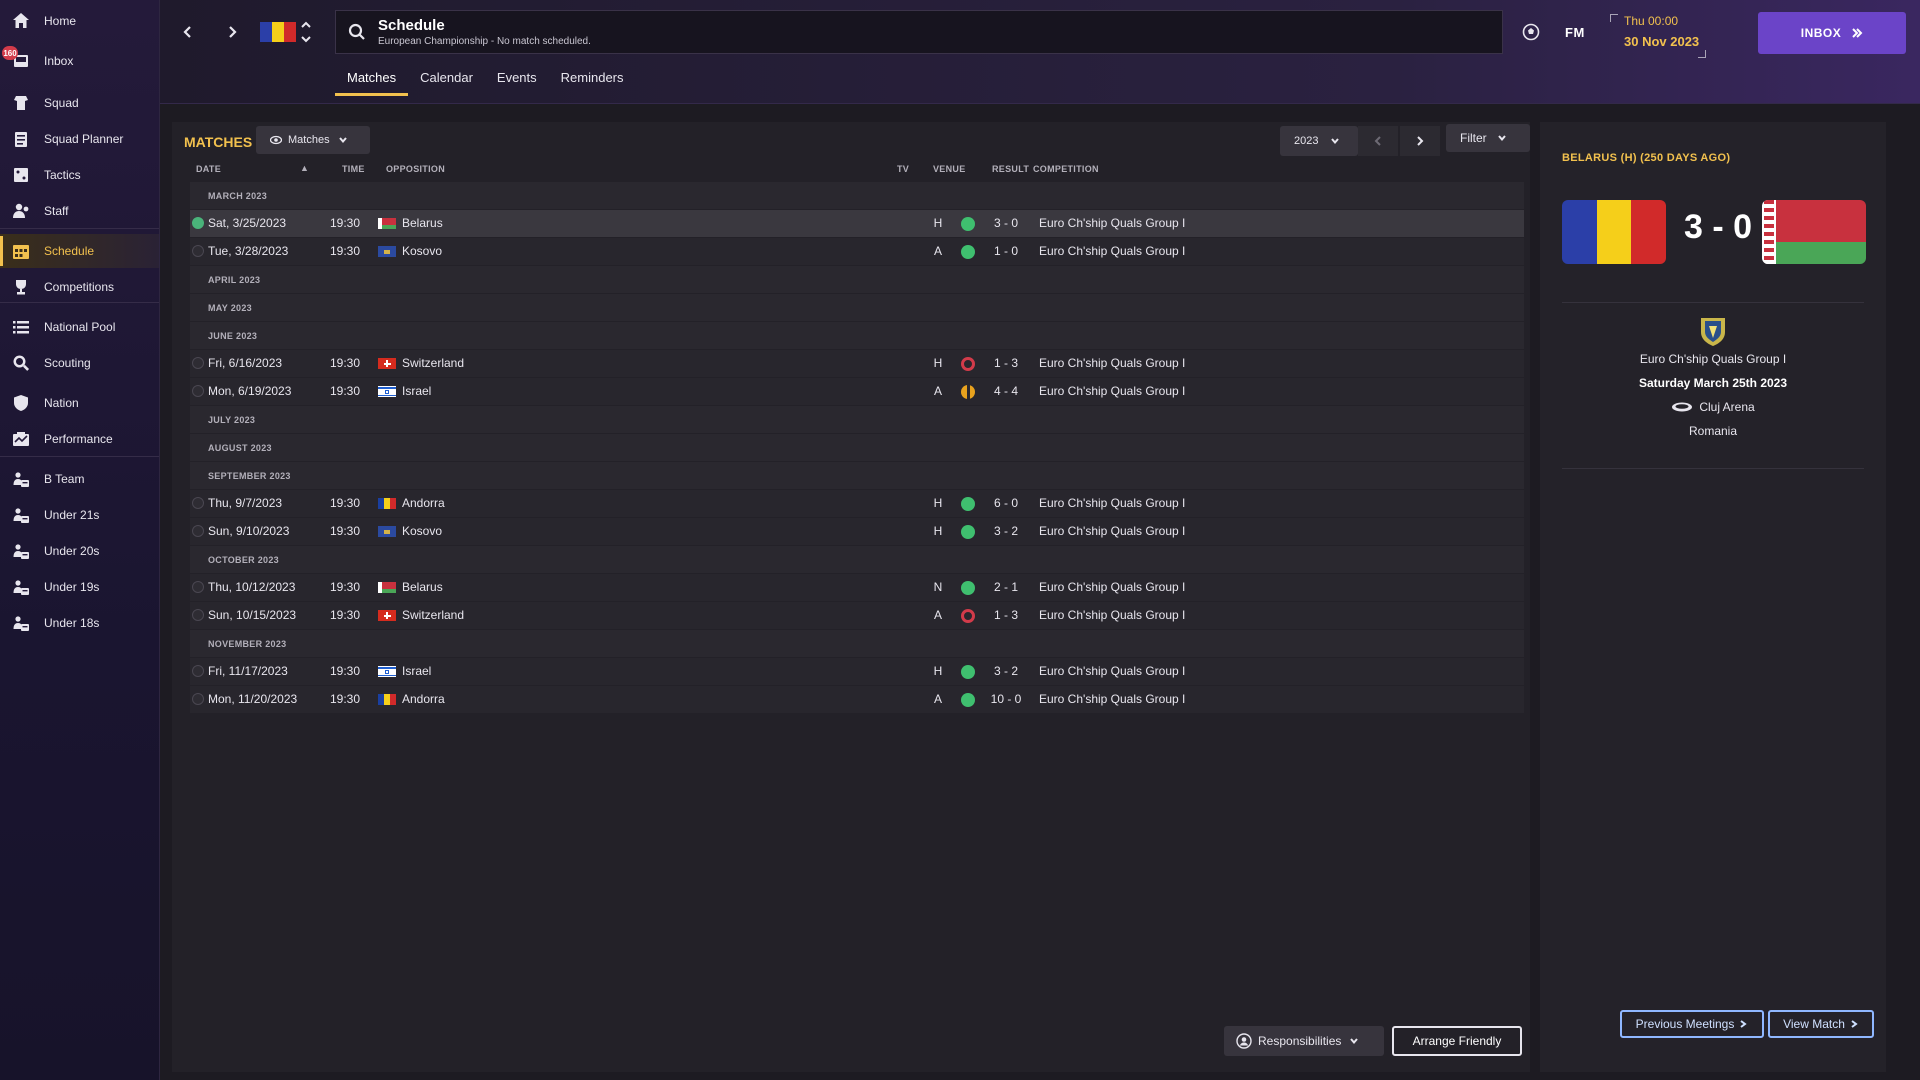  I want to click on sidebar-item-squad-planner: Squad Planner, so click(79, 139).